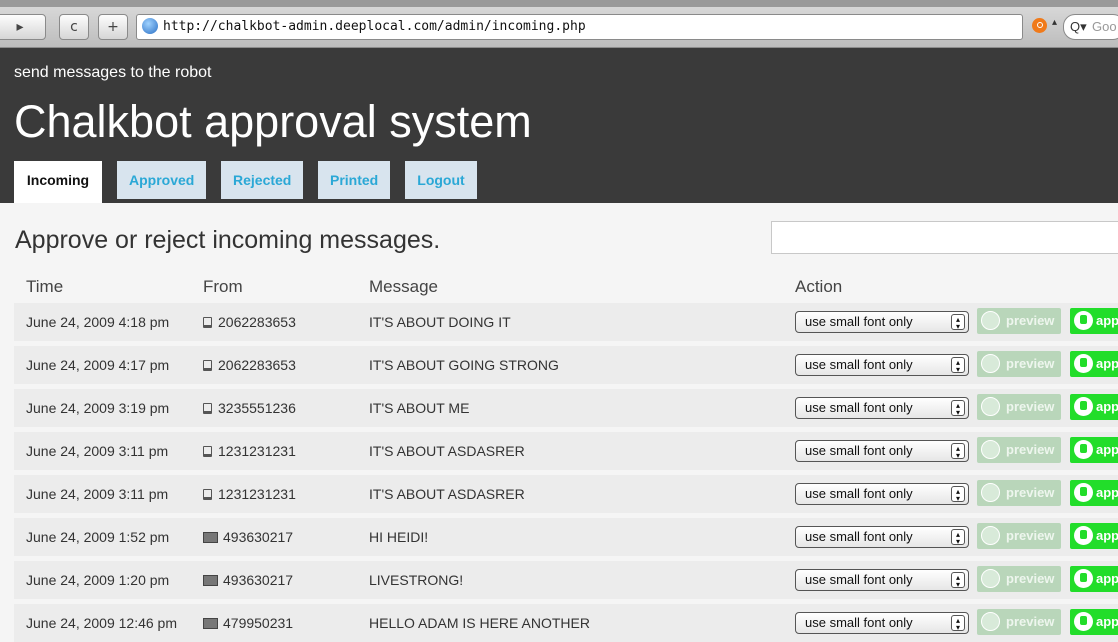 The image size is (1118, 642). Describe the element at coordinates (98, 537) in the screenshot. I see `row-time: June 24, 2009 1:52 pm` at that location.